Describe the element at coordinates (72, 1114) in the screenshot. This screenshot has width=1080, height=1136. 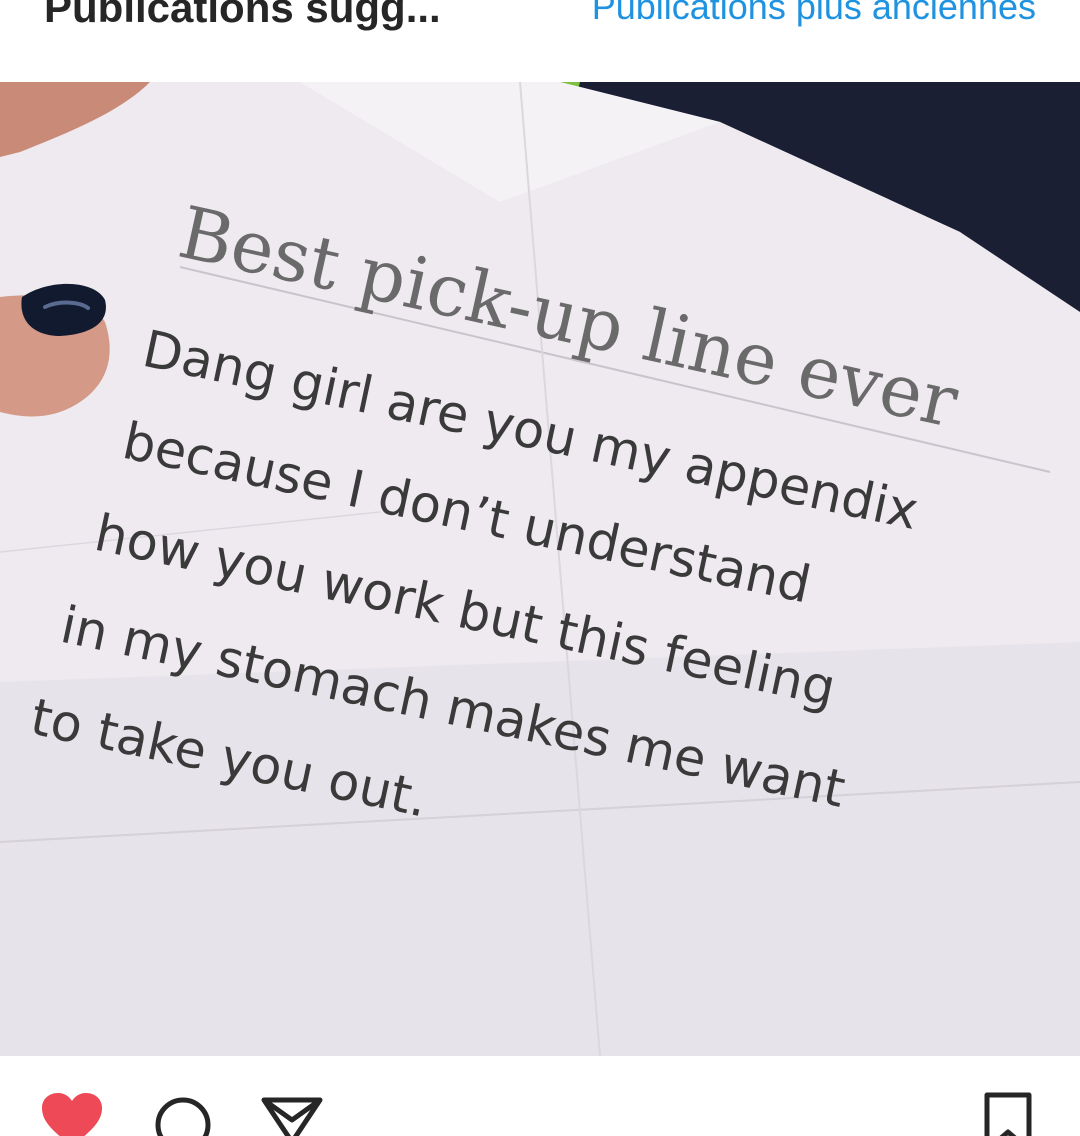
I see `heart-icon` at that location.